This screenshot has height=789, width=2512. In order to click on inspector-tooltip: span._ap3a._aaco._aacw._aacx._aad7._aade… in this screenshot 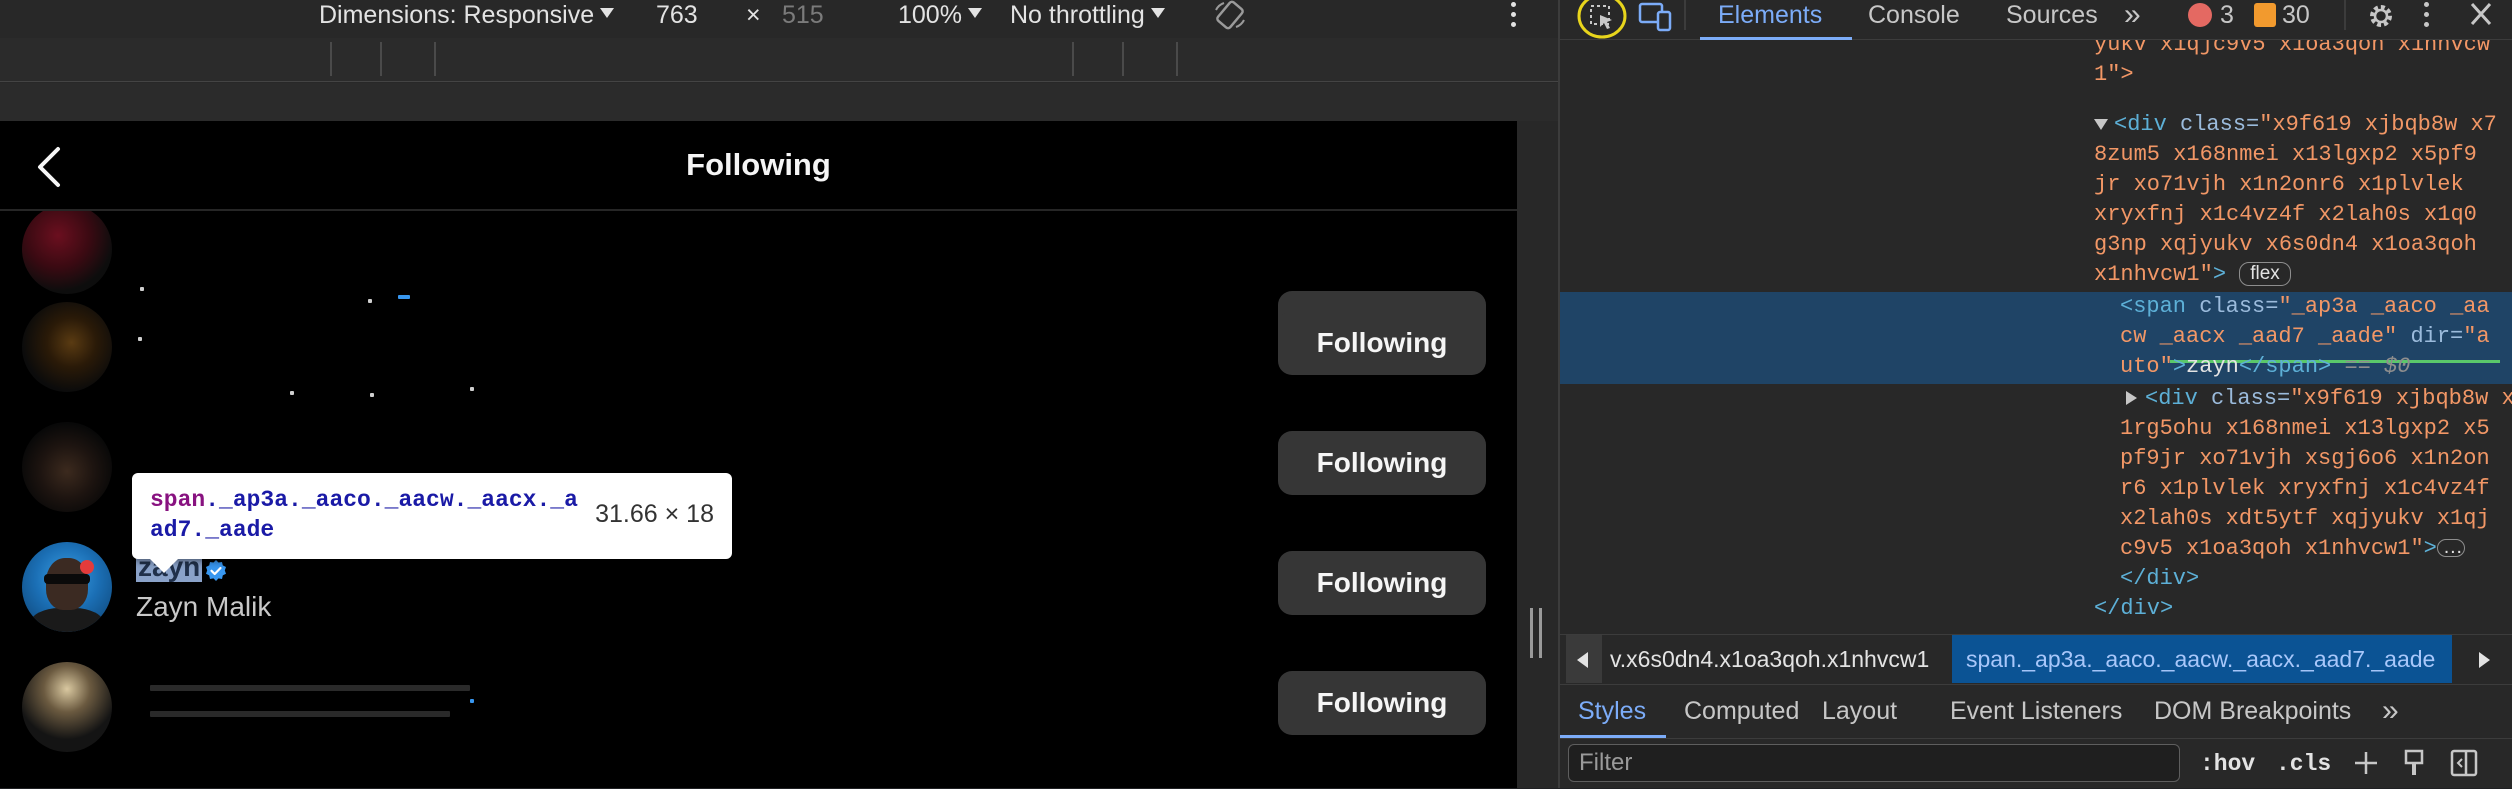, I will do `click(432, 523)`.